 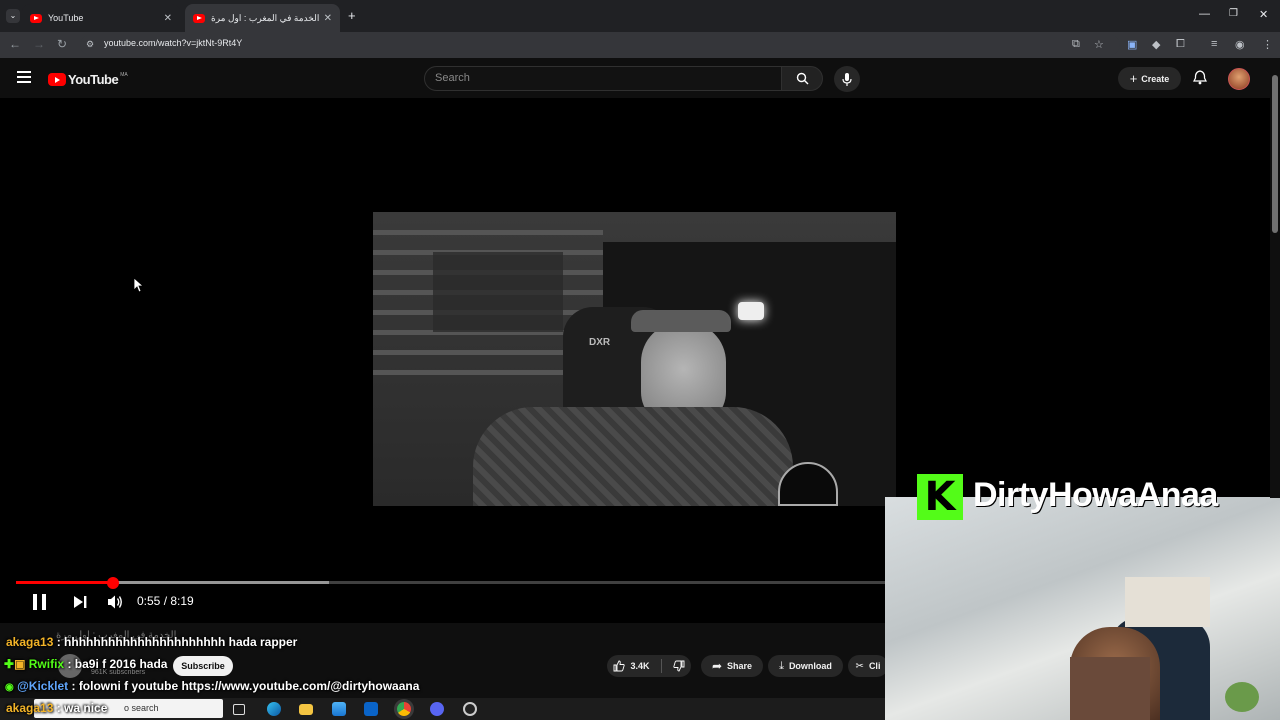 What do you see at coordinates (24, 78) in the screenshot?
I see `menu-icon` at bounding box center [24, 78].